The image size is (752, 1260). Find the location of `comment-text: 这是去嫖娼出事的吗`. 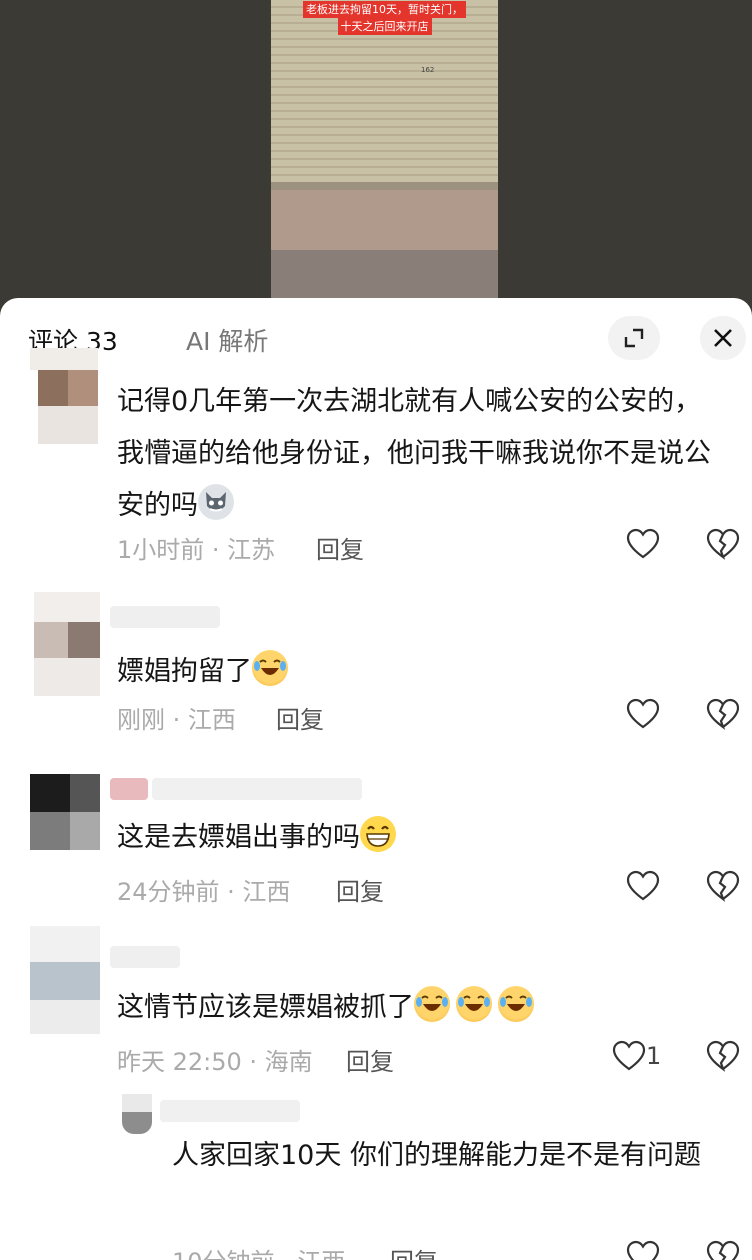

comment-text: 这是去嫖娼出事的吗 is located at coordinates (422, 838).